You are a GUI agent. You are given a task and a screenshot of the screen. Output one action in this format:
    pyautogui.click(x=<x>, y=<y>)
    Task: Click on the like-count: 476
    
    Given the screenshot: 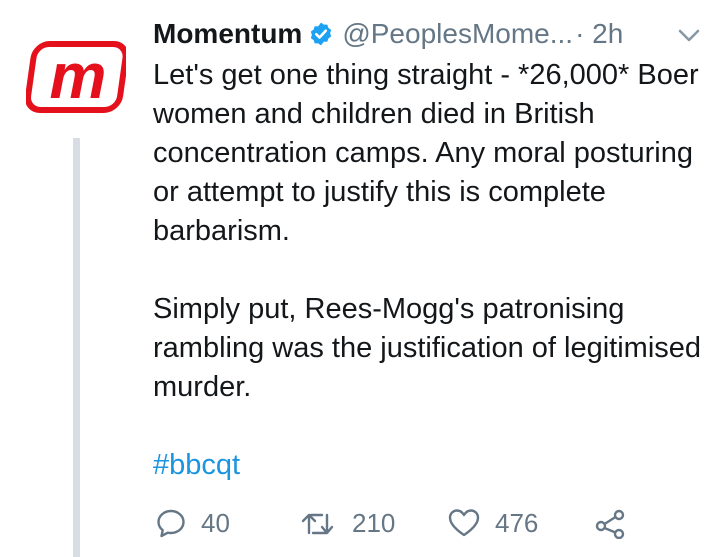 What is the action you would take?
    pyautogui.click(x=517, y=522)
    